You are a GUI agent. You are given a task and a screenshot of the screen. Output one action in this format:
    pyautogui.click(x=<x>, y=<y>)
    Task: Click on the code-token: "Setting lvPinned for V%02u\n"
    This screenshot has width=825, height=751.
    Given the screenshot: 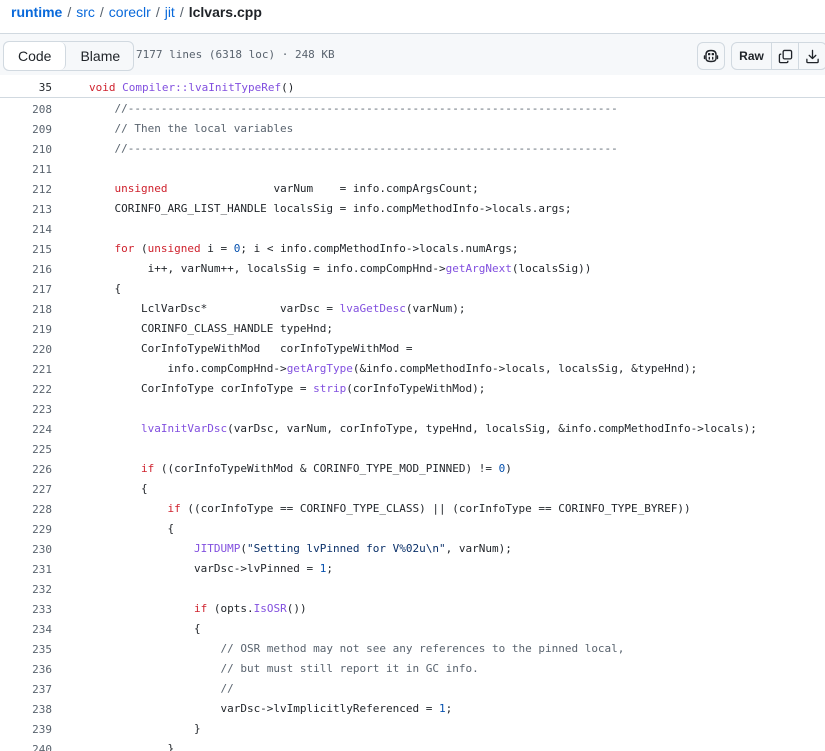 What is the action you would take?
    pyautogui.click(x=346, y=548)
    